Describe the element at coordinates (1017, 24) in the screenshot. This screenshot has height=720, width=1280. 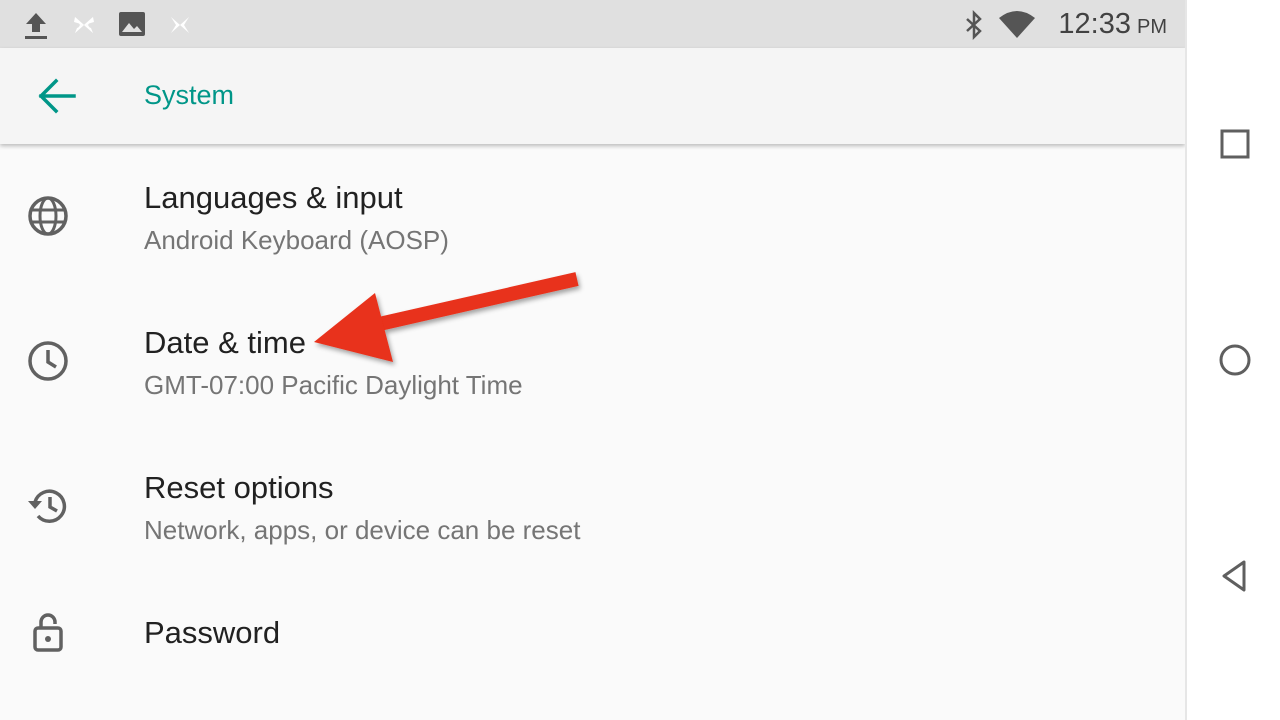
I see `wifi-icon` at that location.